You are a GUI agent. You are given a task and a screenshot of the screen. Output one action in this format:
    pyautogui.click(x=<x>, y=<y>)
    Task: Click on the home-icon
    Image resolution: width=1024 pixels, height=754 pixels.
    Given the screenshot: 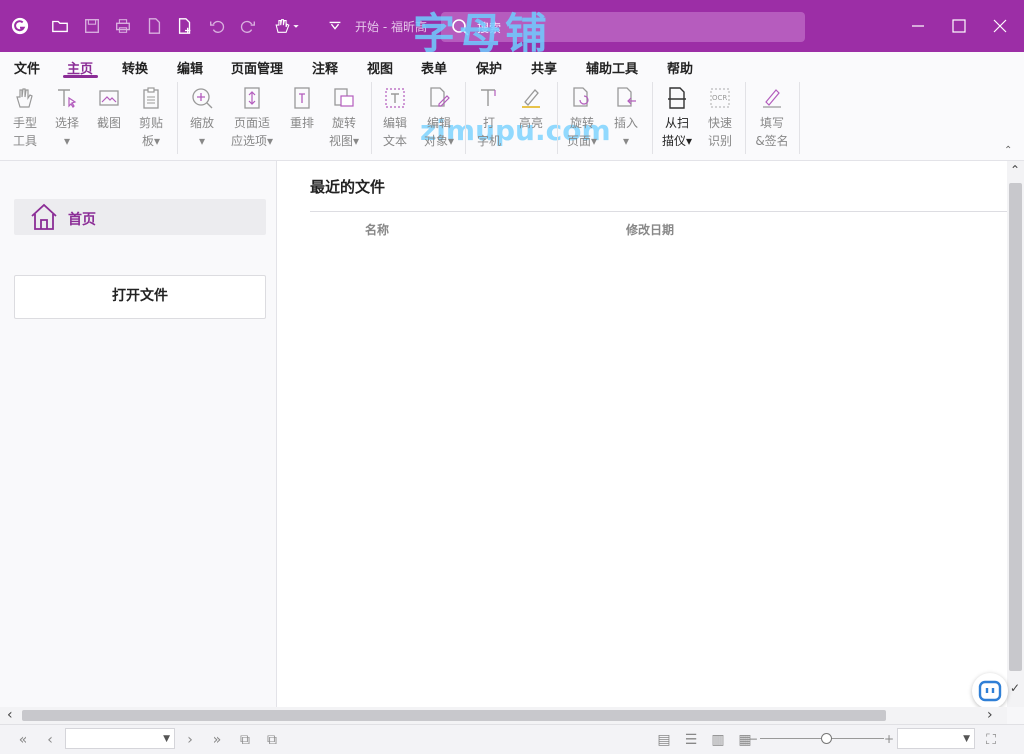 What is the action you would take?
    pyautogui.click(x=44, y=216)
    